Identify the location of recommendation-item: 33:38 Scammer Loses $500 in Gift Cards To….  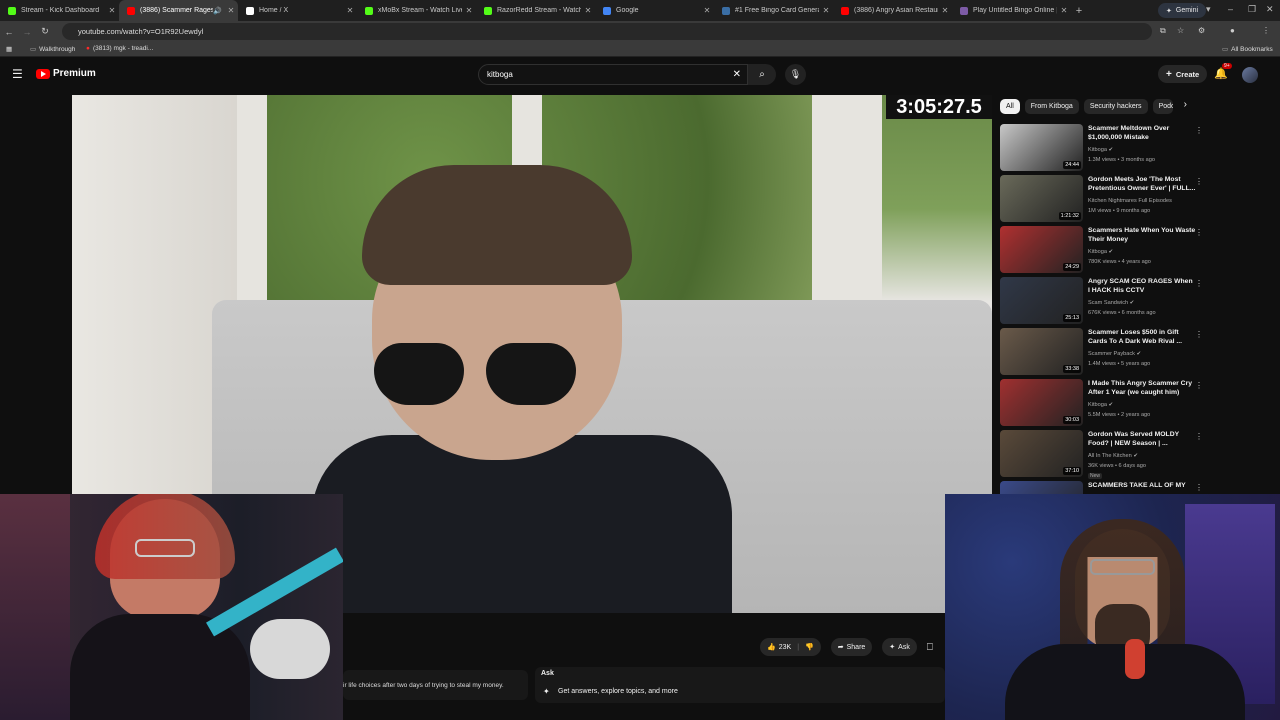
(1105, 353).